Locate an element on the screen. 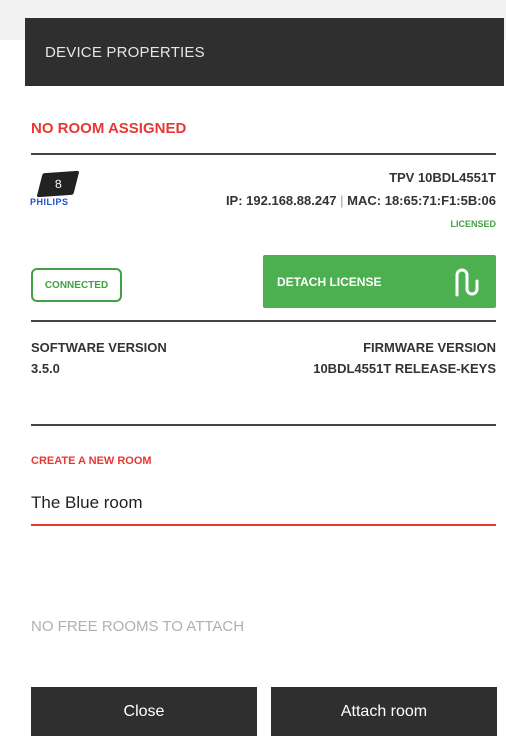  firmware-version-value: 10BDL4551T RELEASE-KEYS is located at coordinates (404, 368).